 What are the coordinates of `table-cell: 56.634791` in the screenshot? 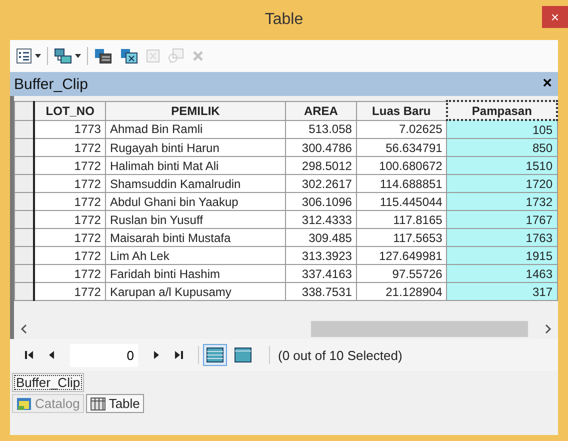 It's located at (401, 147).